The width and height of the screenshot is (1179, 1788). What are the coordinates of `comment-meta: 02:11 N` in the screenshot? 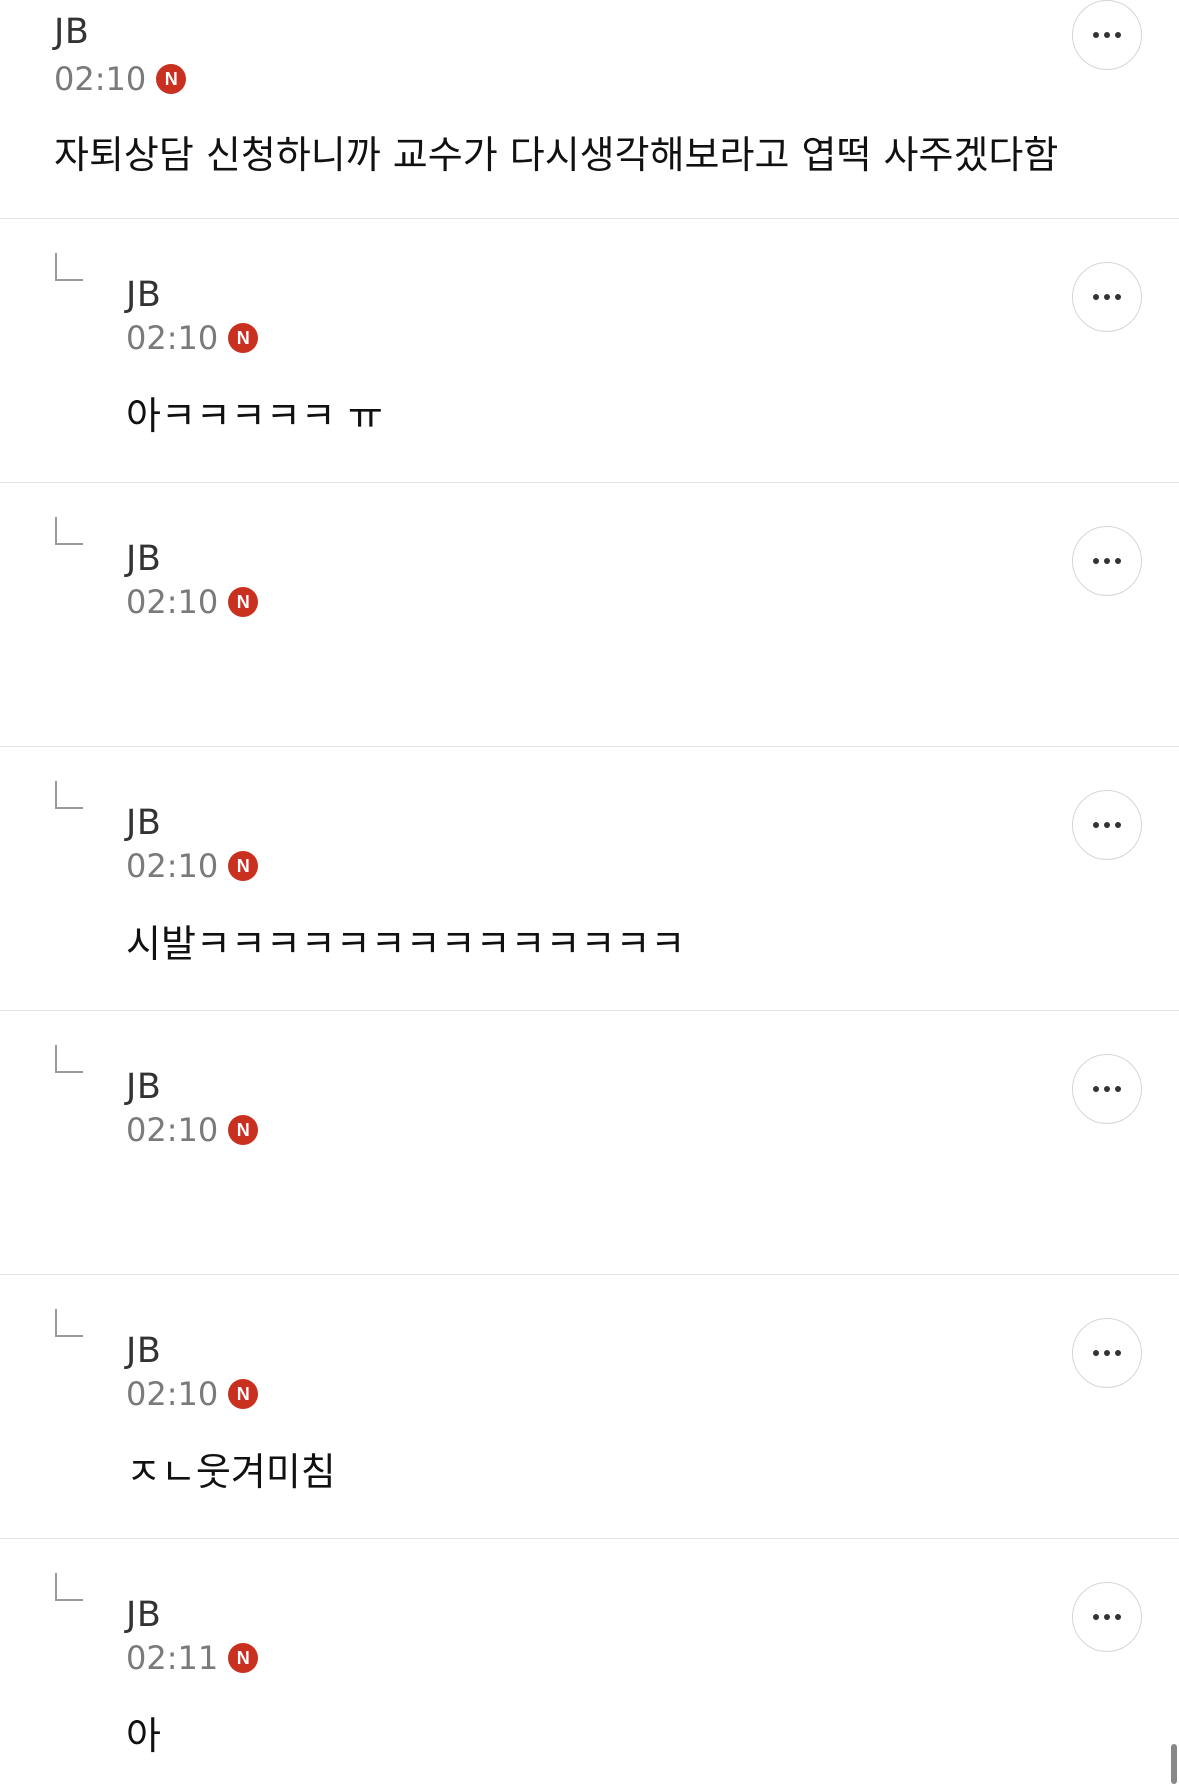 It's located at (192, 1658).